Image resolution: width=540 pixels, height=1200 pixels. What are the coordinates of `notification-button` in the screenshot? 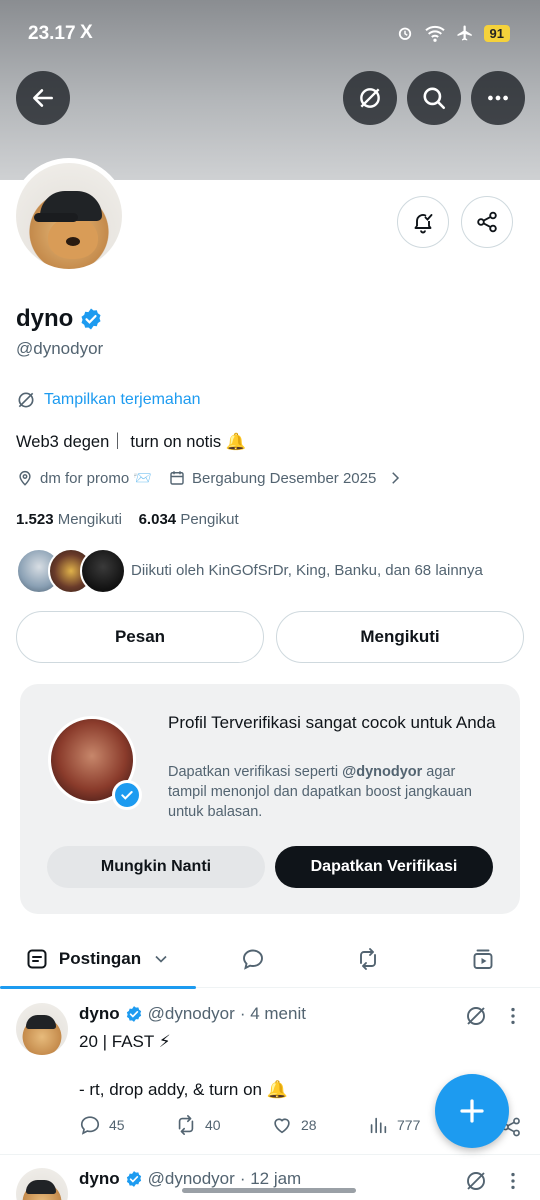 It's located at (423, 222).